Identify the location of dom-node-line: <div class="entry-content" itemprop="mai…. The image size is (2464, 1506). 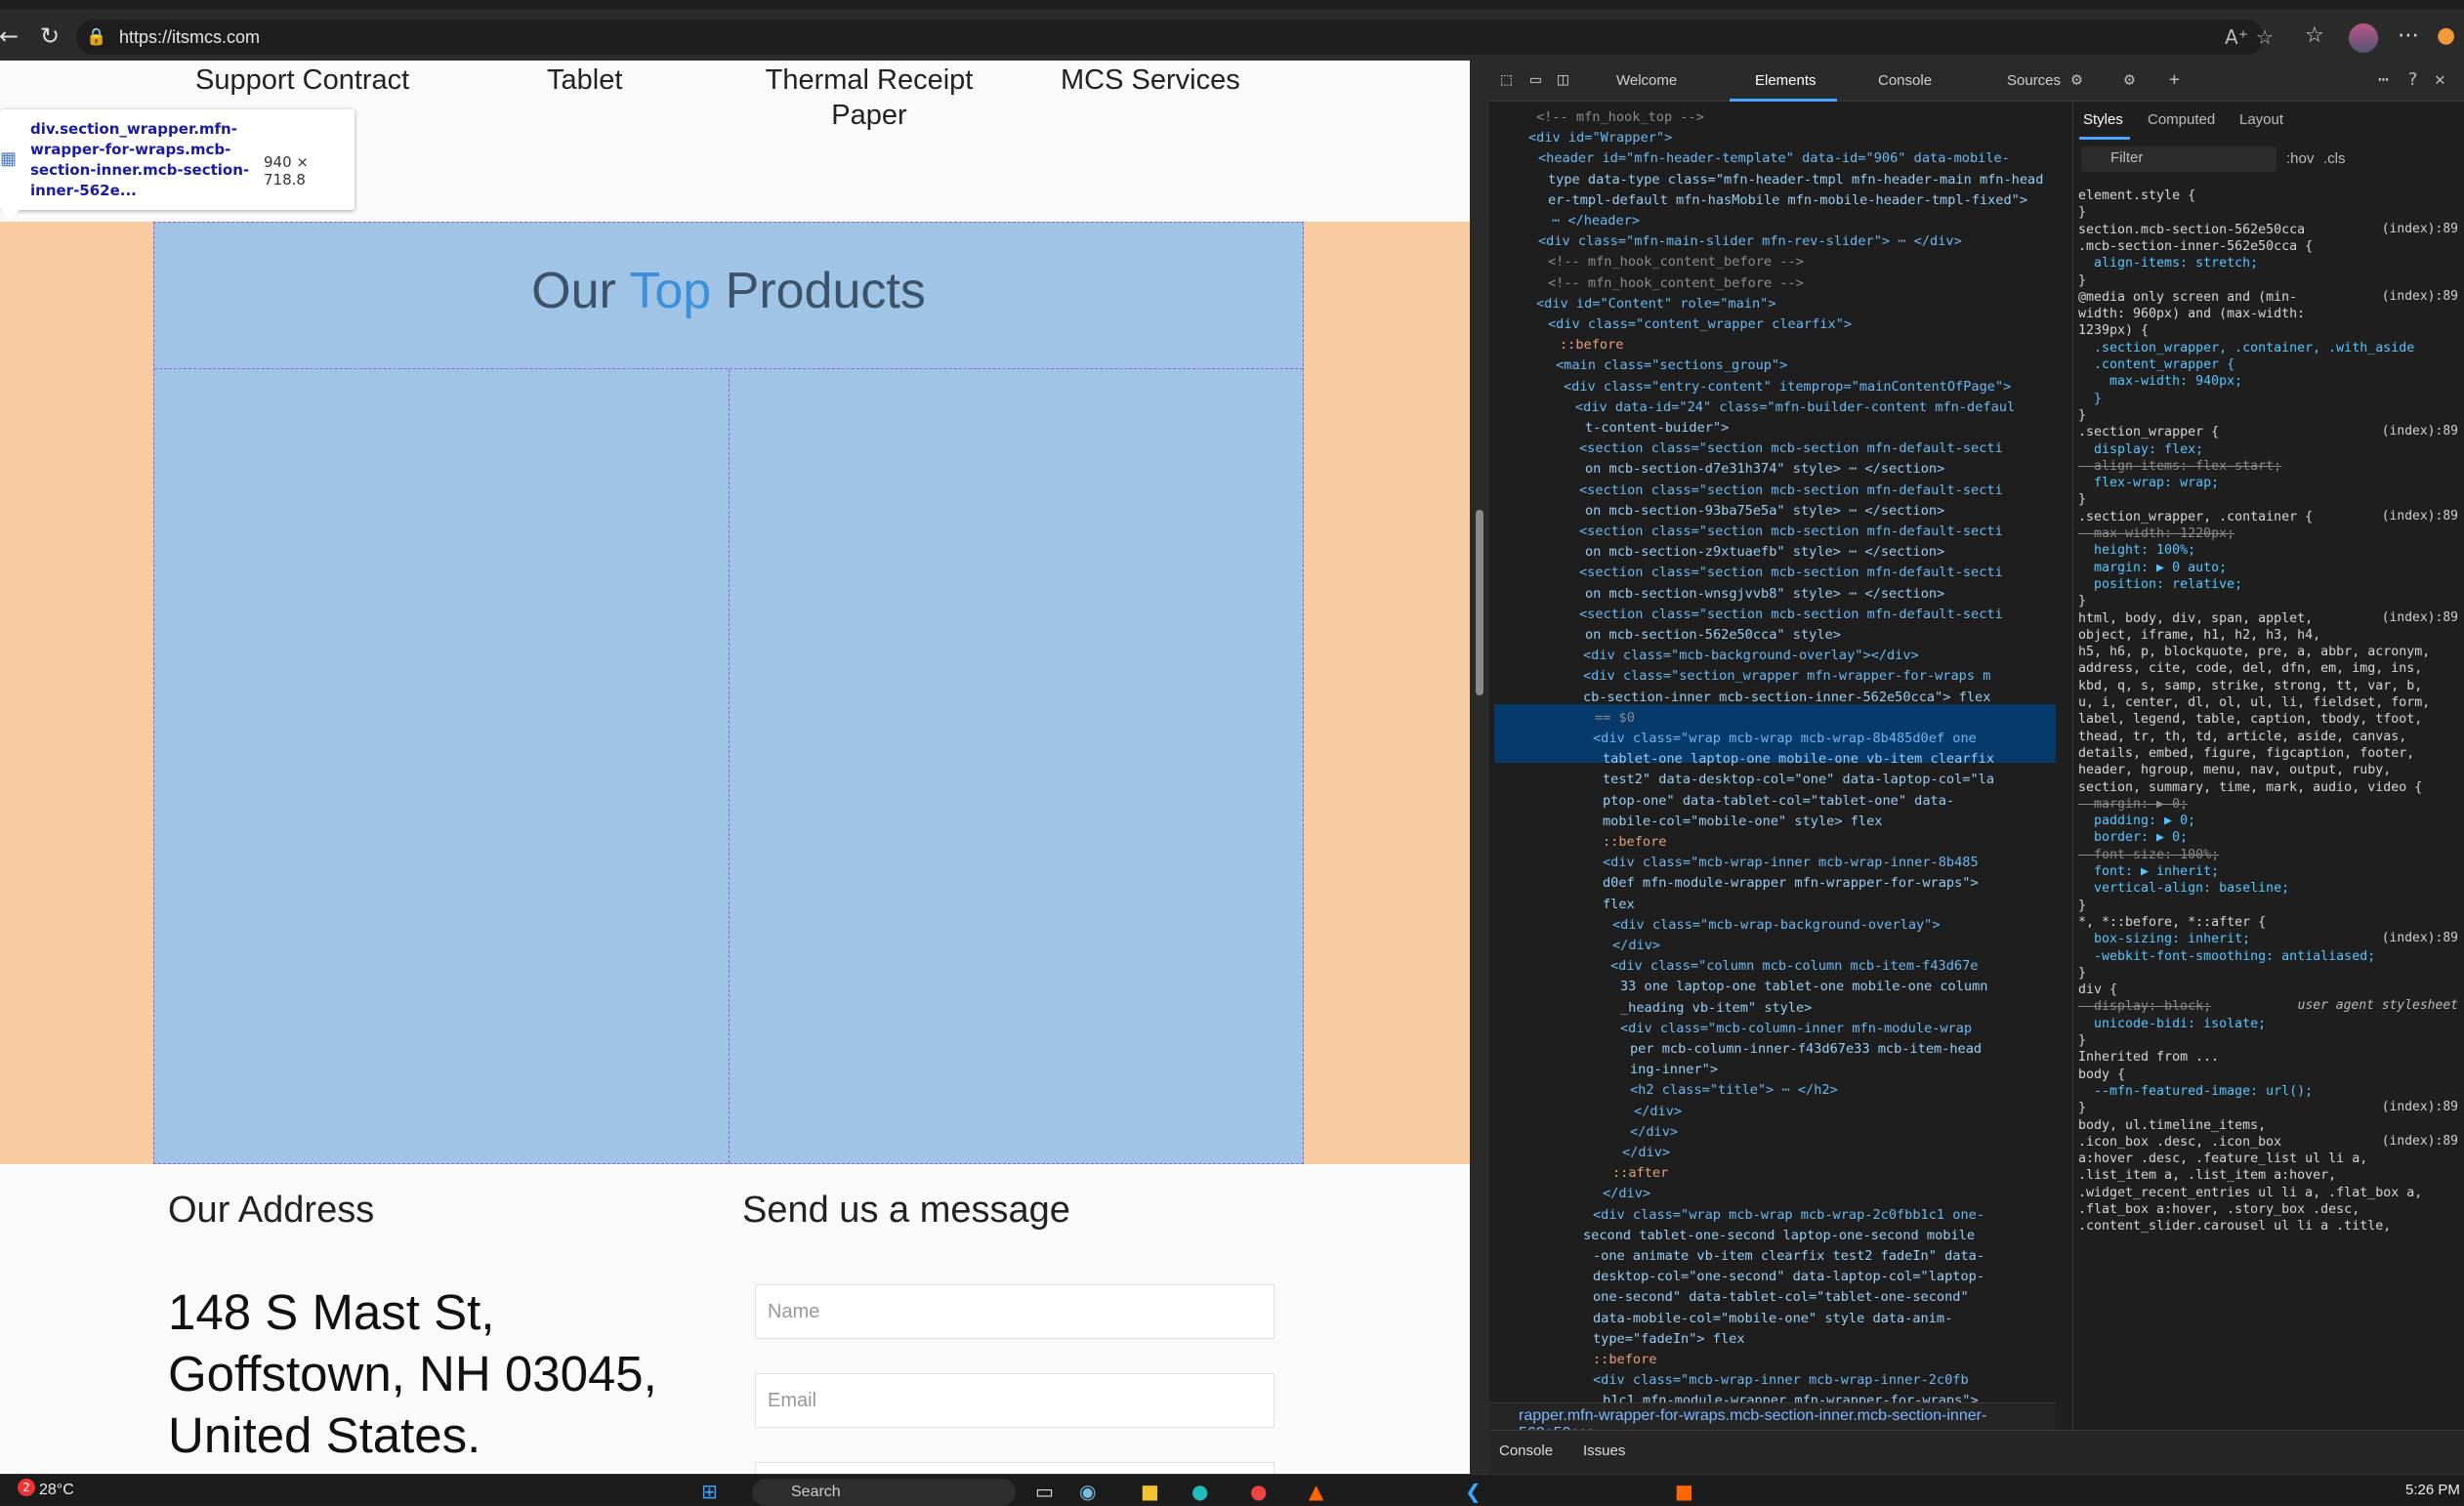
(1788, 387).